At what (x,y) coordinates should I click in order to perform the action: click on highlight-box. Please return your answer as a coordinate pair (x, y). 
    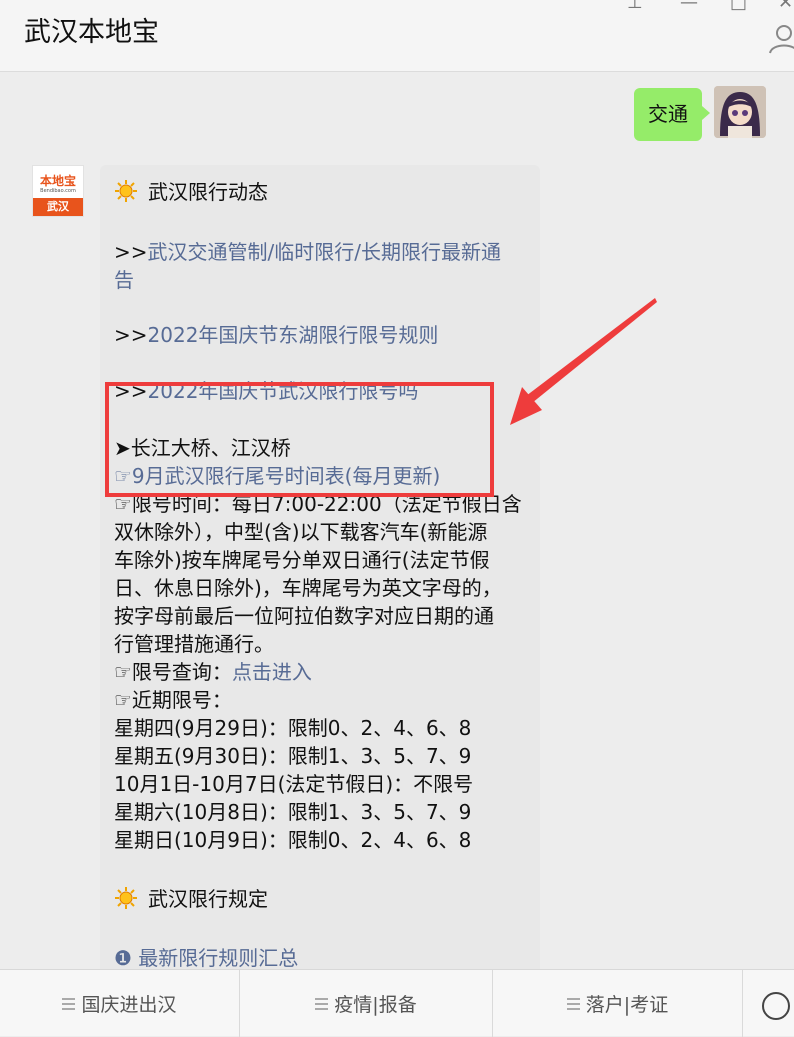
    Looking at the image, I should click on (299, 439).